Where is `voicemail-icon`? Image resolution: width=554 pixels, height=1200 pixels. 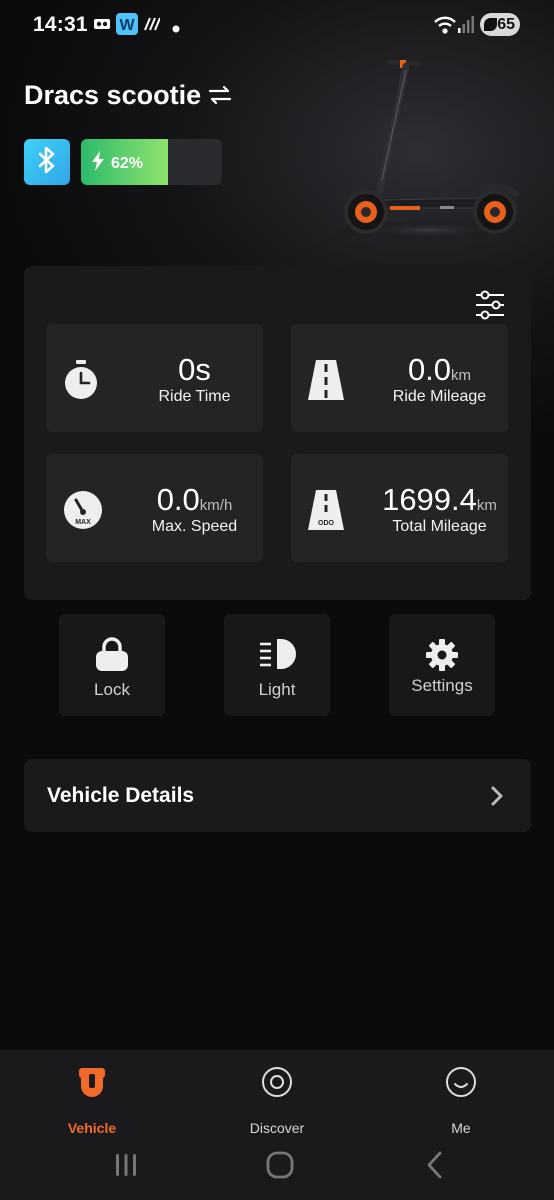
voicemail-icon is located at coordinates (102, 26).